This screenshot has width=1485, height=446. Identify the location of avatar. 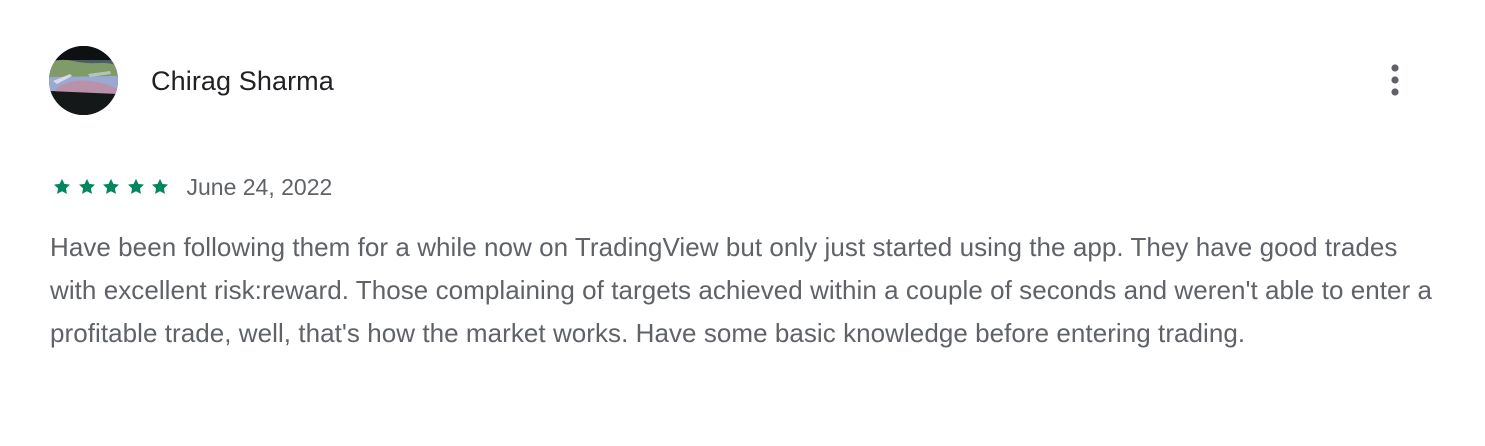
(83, 80).